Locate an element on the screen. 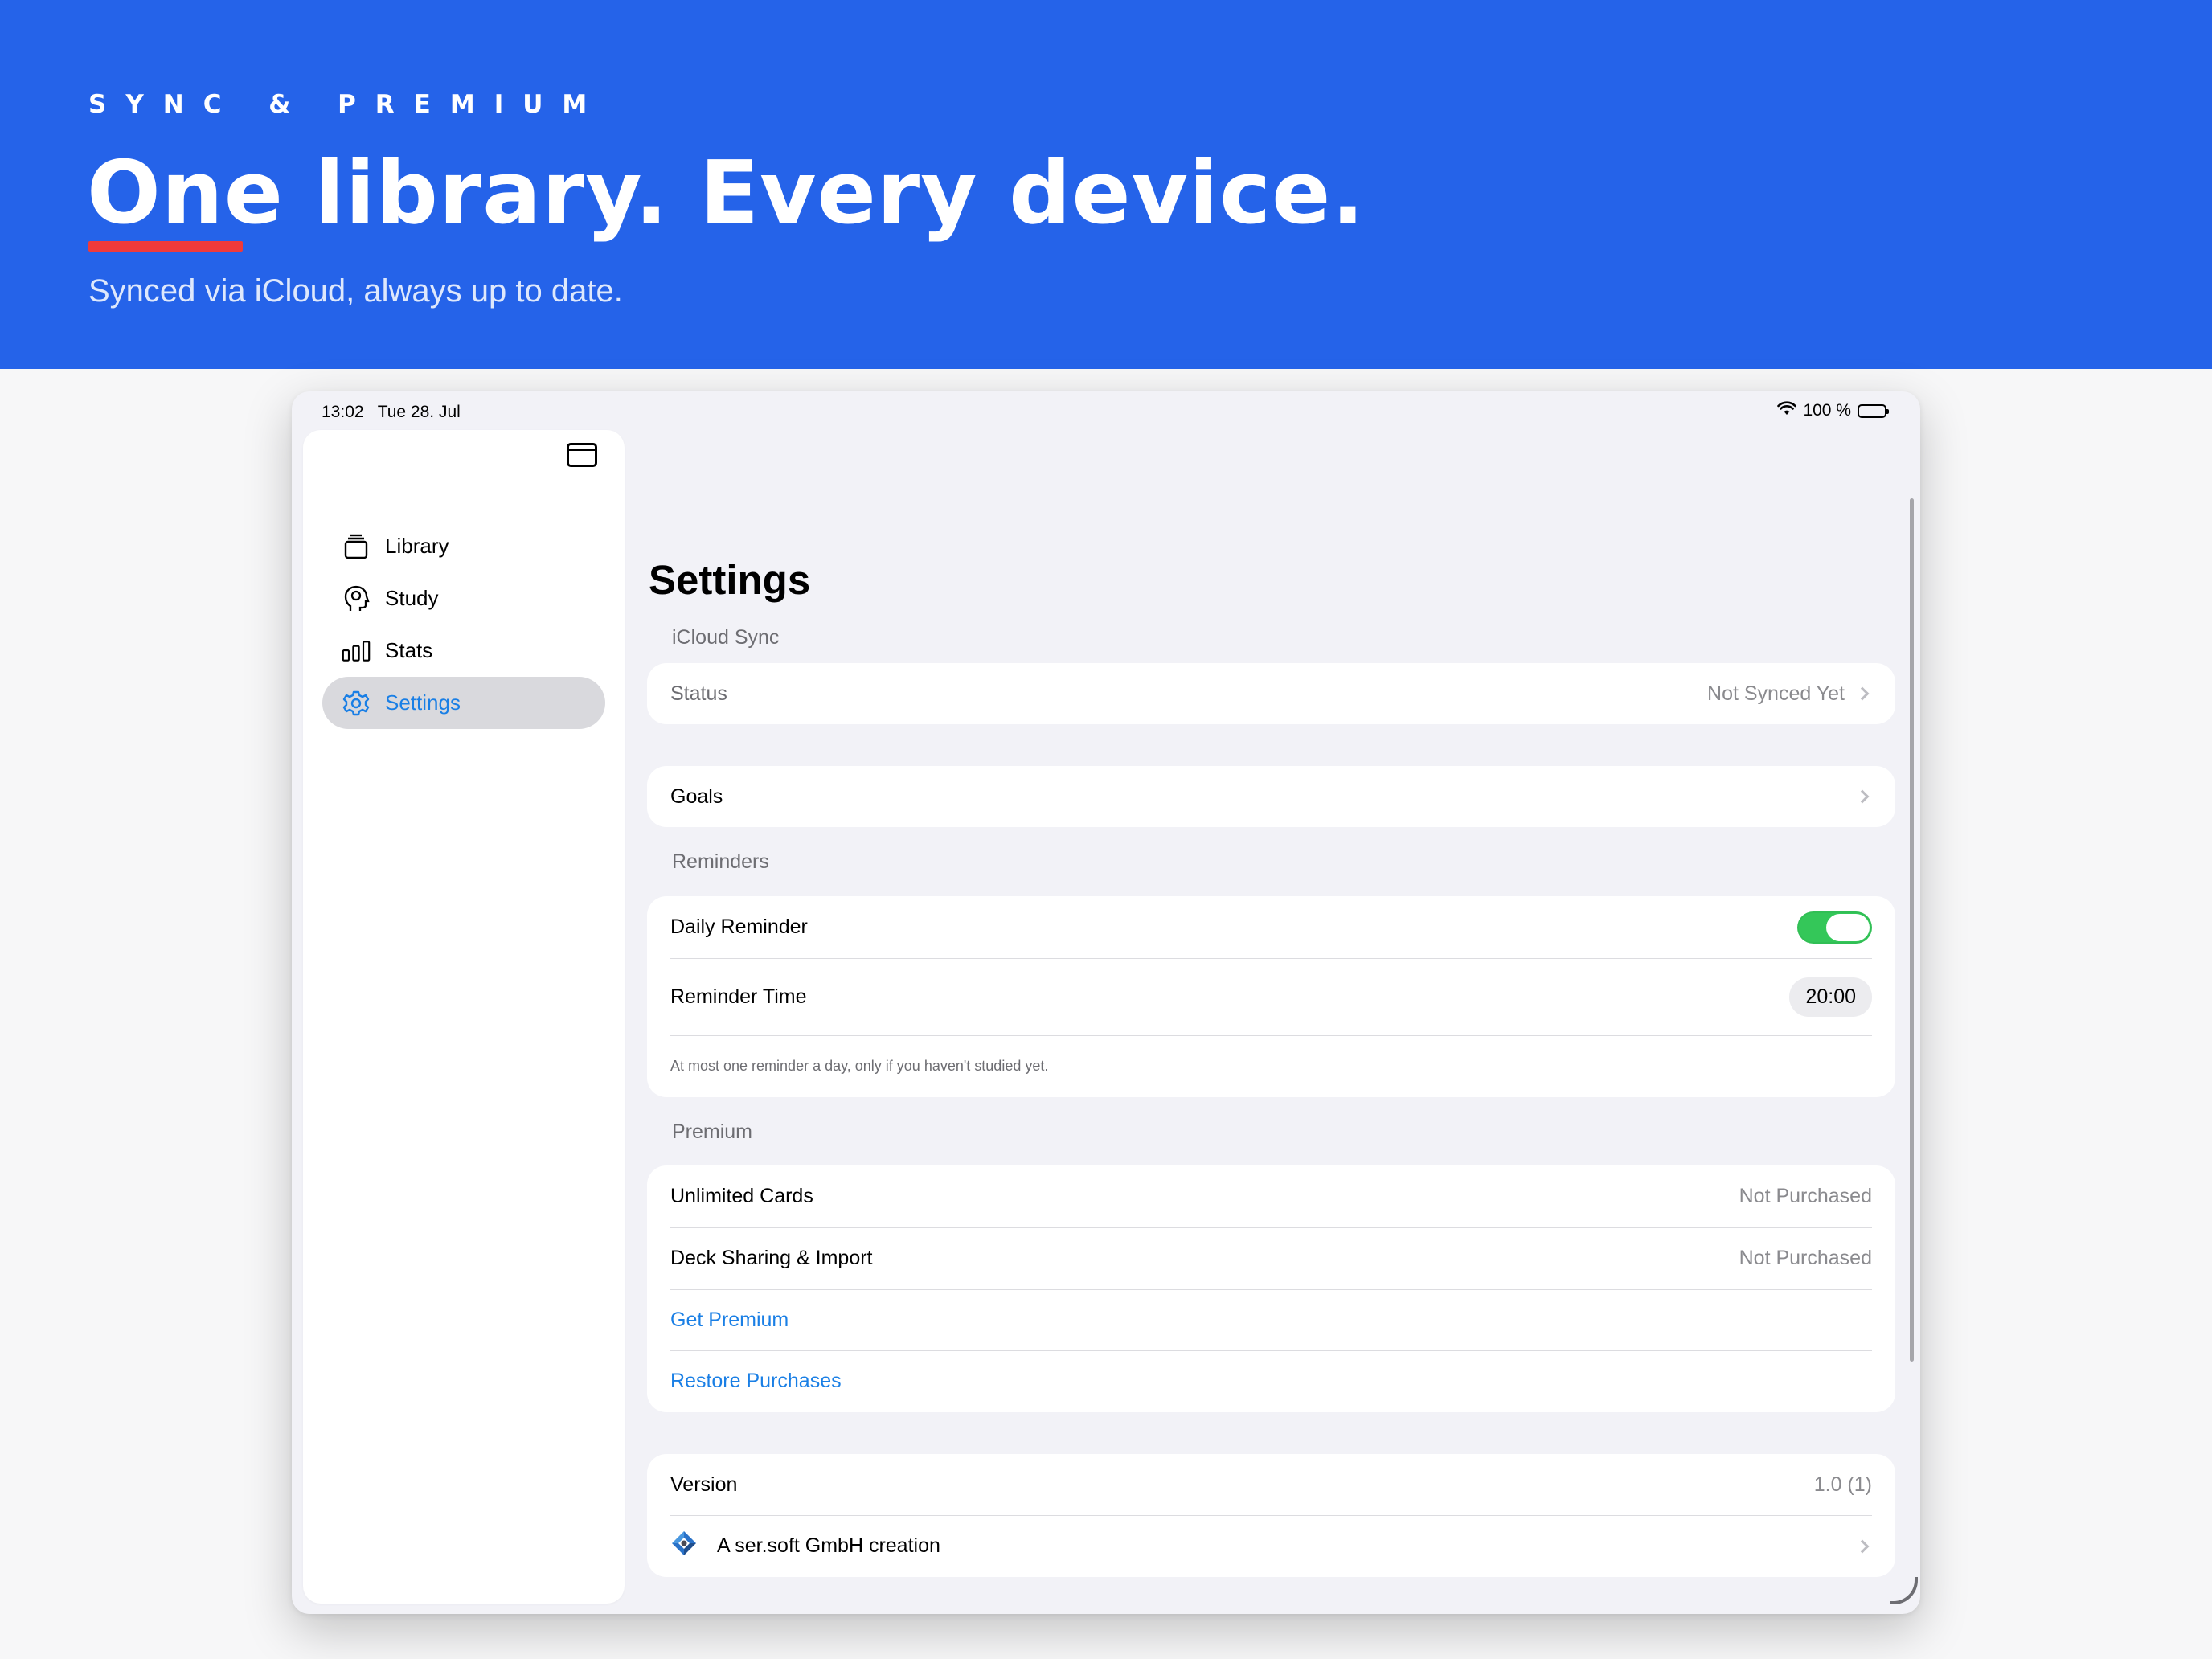  reminder-time-label: Reminder Time is located at coordinates (738, 996).